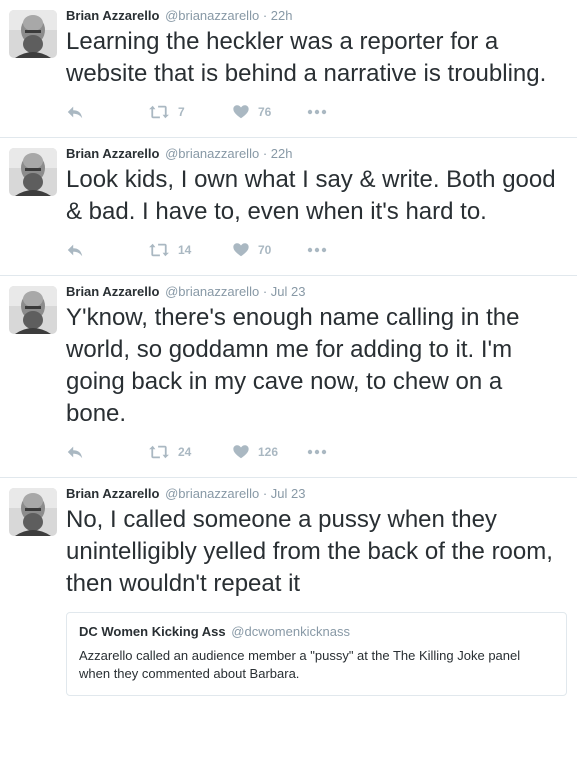 The image size is (577, 759). I want to click on like-count: 76, so click(265, 112).